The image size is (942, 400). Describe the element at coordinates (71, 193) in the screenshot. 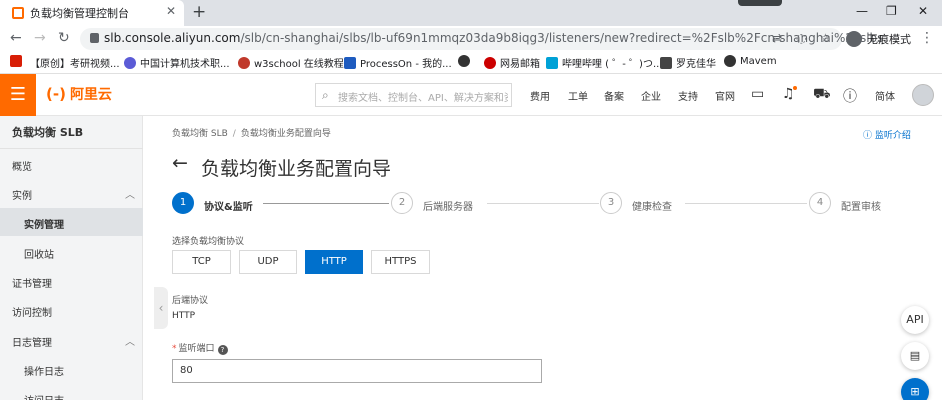

I see `sidebar-item-instances: 实例 ︿` at that location.